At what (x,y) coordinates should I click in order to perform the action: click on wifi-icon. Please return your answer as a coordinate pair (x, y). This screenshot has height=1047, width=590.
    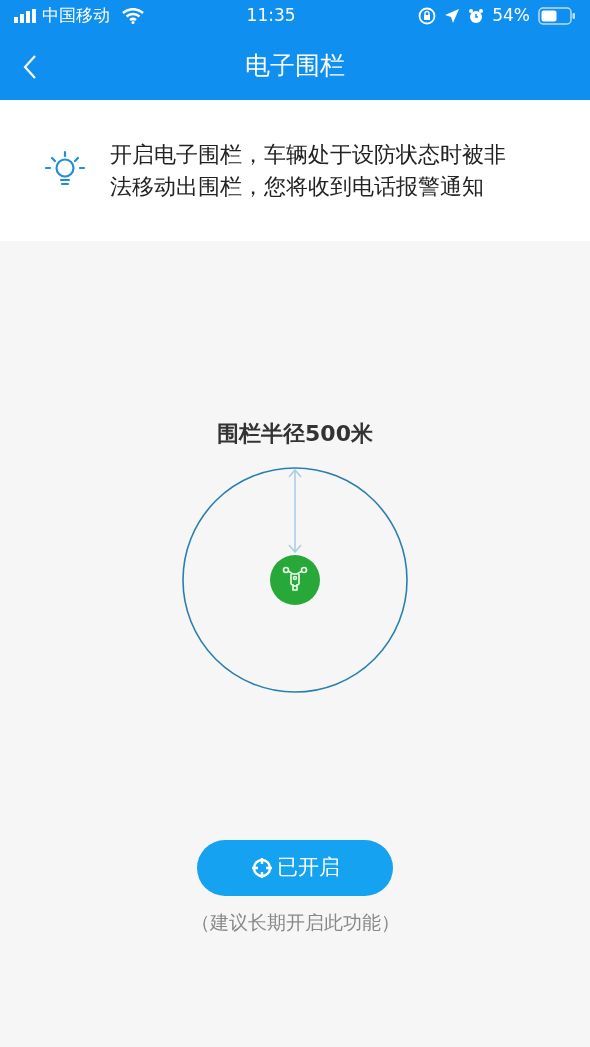
    Looking at the image, I should click on (133, 16).